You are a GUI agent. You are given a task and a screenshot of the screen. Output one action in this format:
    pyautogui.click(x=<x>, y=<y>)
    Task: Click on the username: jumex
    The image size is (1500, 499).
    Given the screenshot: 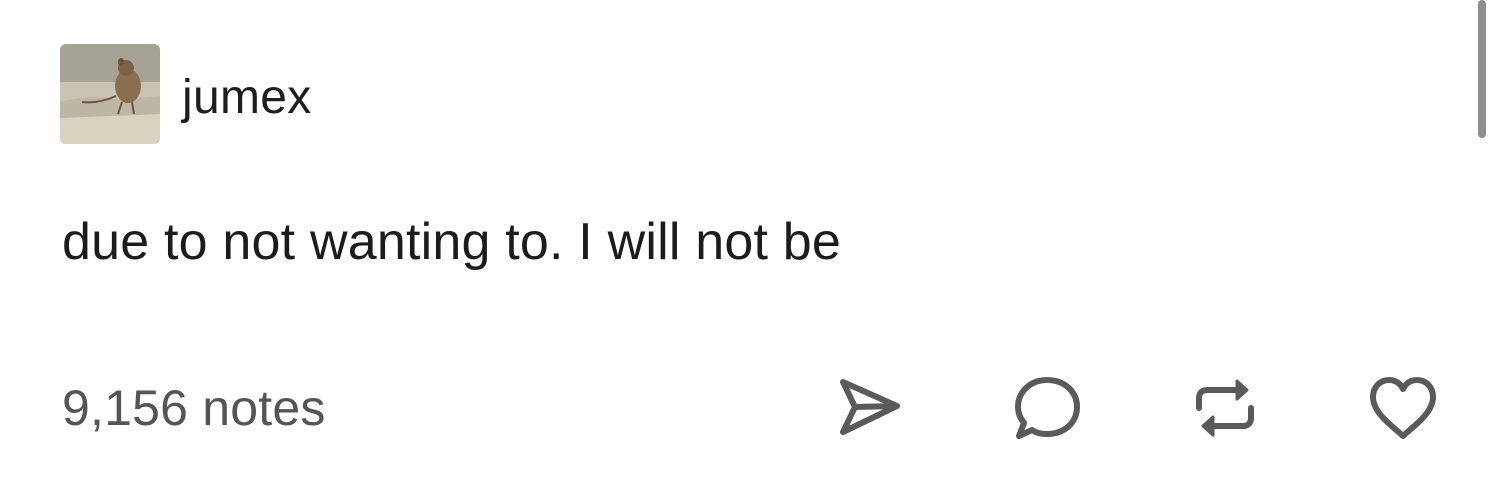 What is the action you would take?
    pyautogui.click(x=247, y=97)
    